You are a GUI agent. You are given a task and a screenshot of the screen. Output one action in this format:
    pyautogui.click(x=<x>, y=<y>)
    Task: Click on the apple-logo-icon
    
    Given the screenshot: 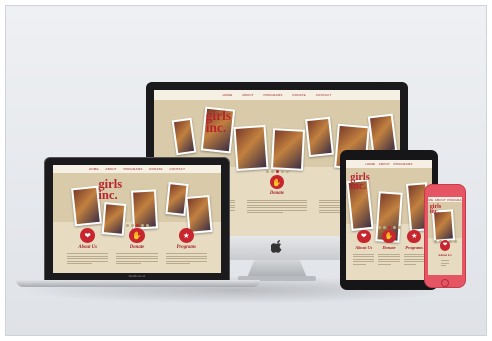 What is the action you would take?
    pyautogui.click(x=277, y=247)
    